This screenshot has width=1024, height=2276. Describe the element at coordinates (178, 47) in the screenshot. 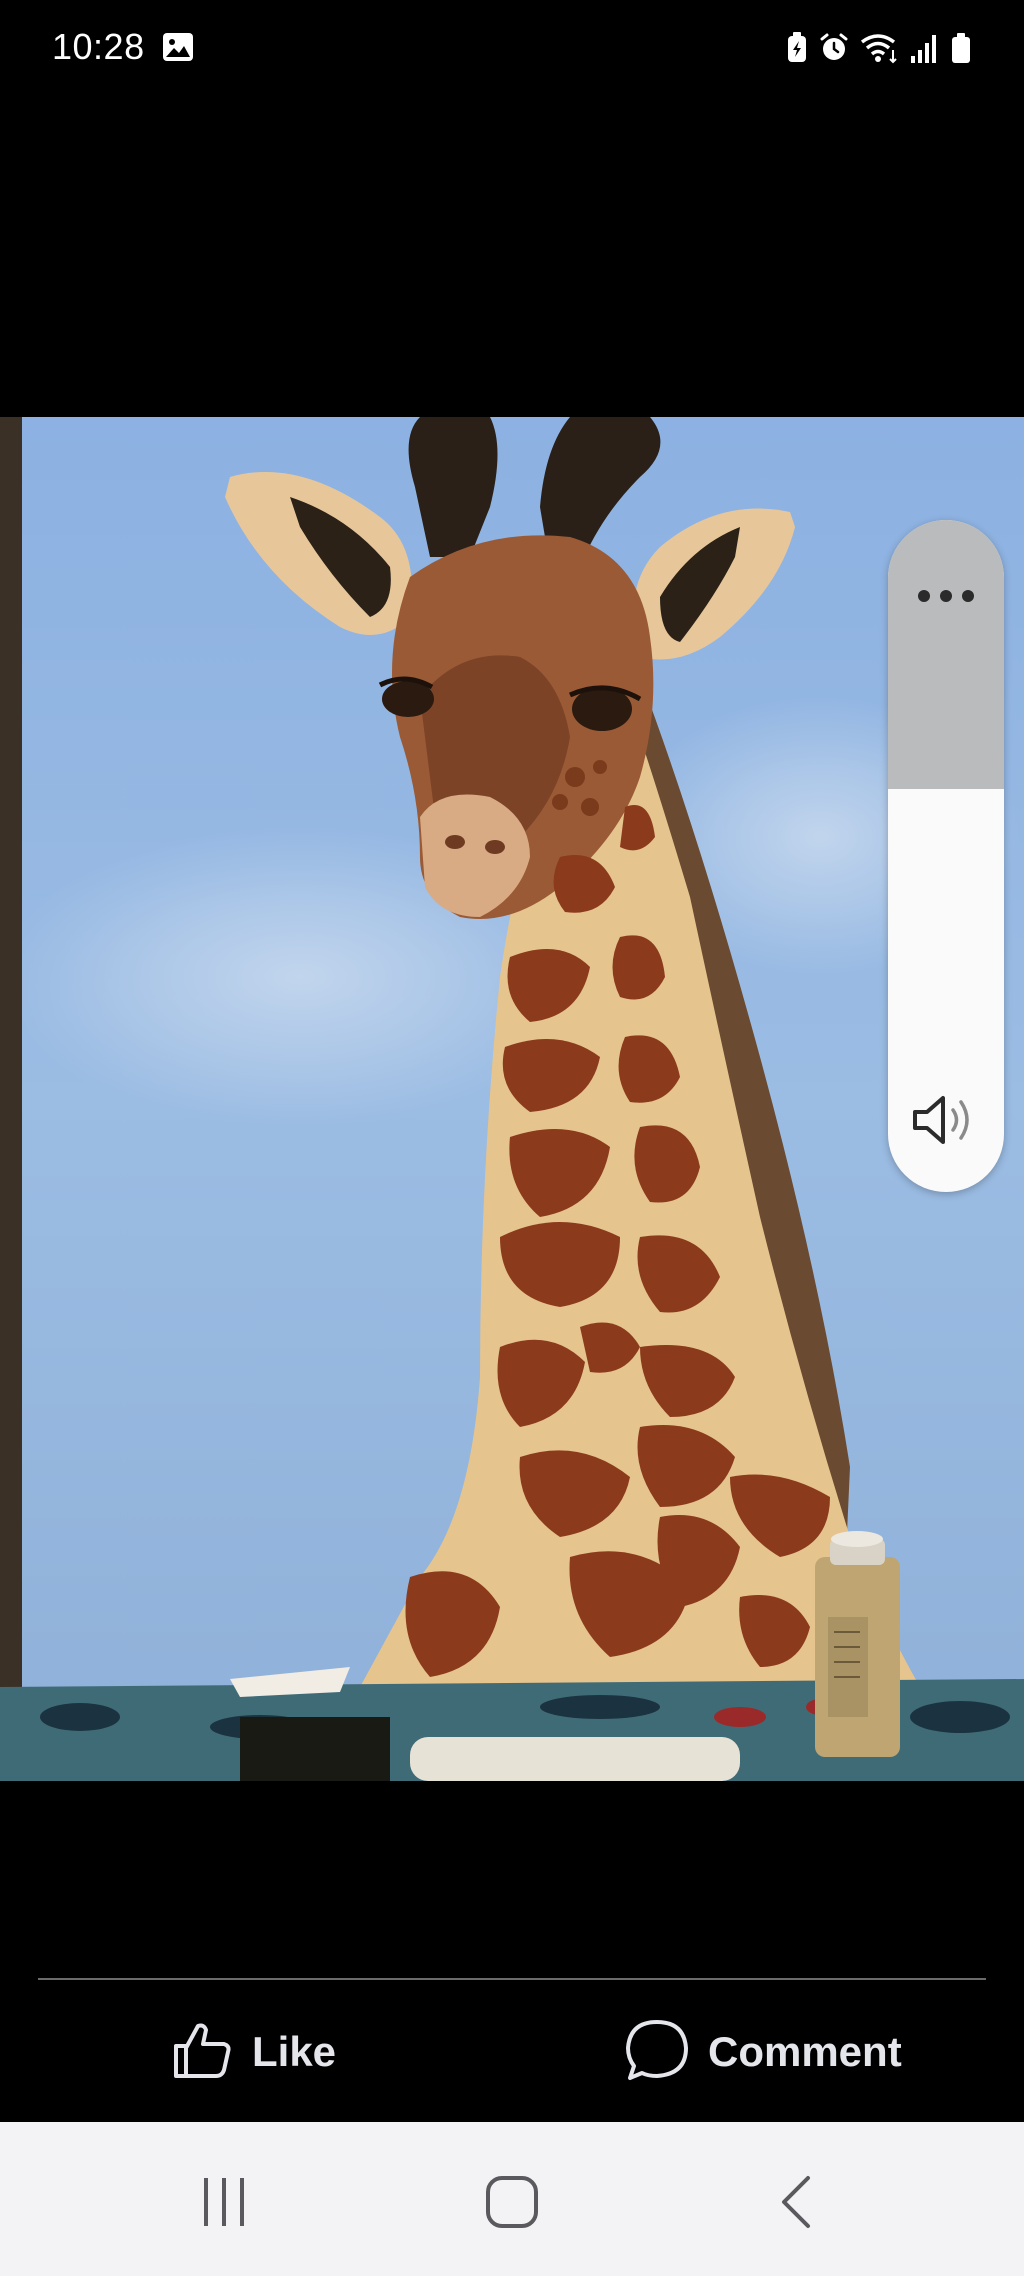

I see `gallery-icon` at that location.